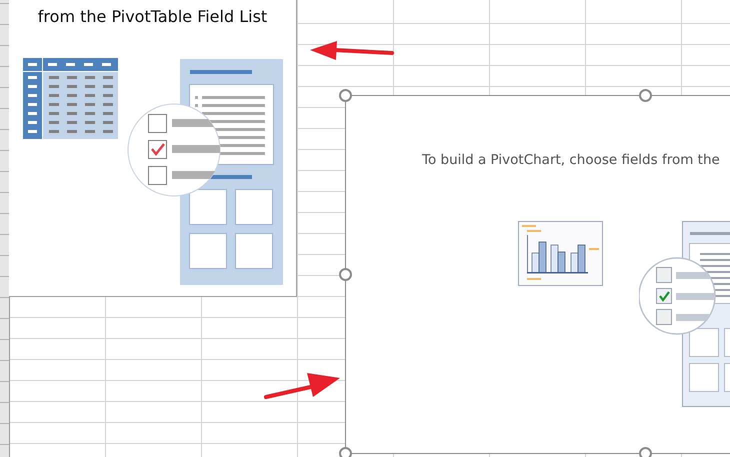 Image resolution: width=730 pixels, height=457 pixels. I want to click on placeholder-text: To build a PivotChart, choose fields from the, so click(571, 160).